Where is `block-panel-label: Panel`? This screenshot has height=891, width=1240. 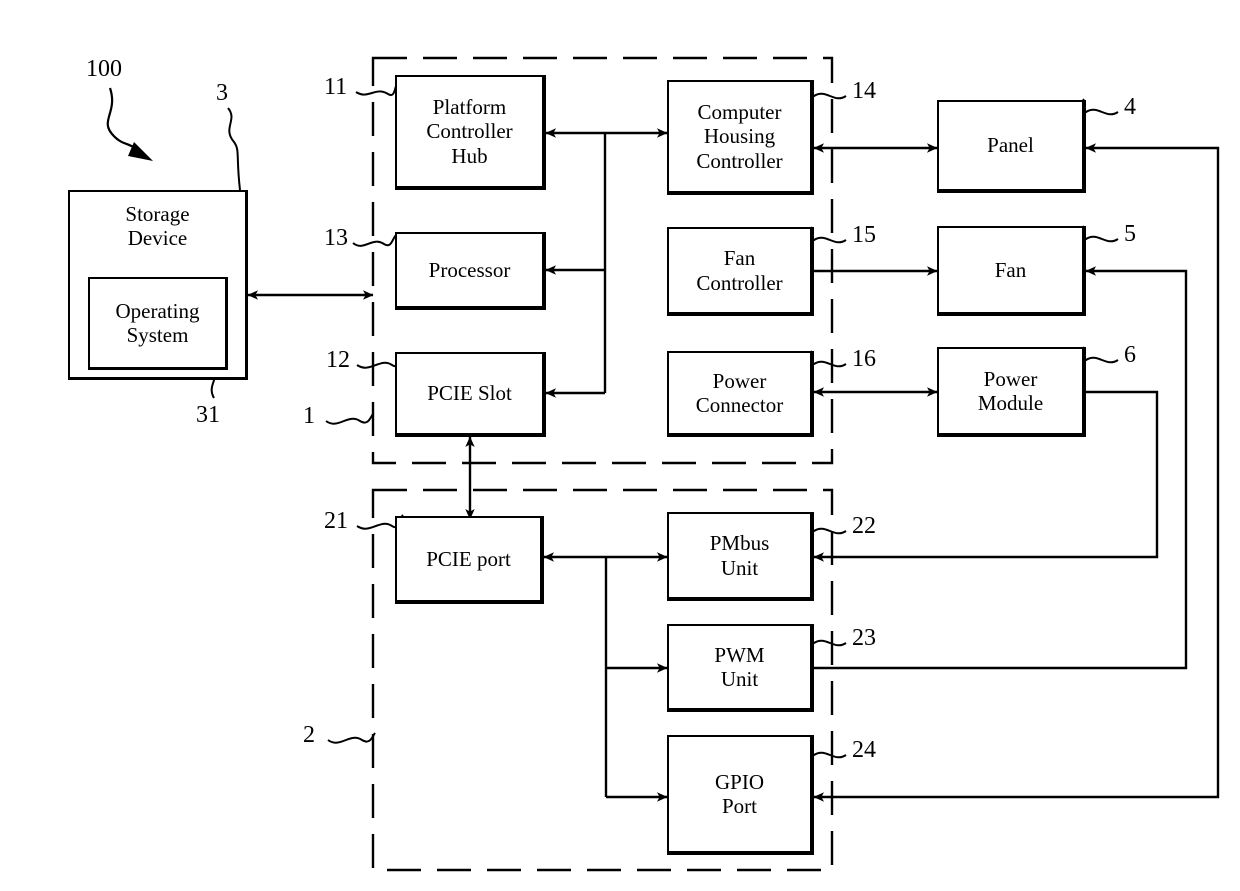
block-panel-label: Panel is located at coordinates (1010, 145).